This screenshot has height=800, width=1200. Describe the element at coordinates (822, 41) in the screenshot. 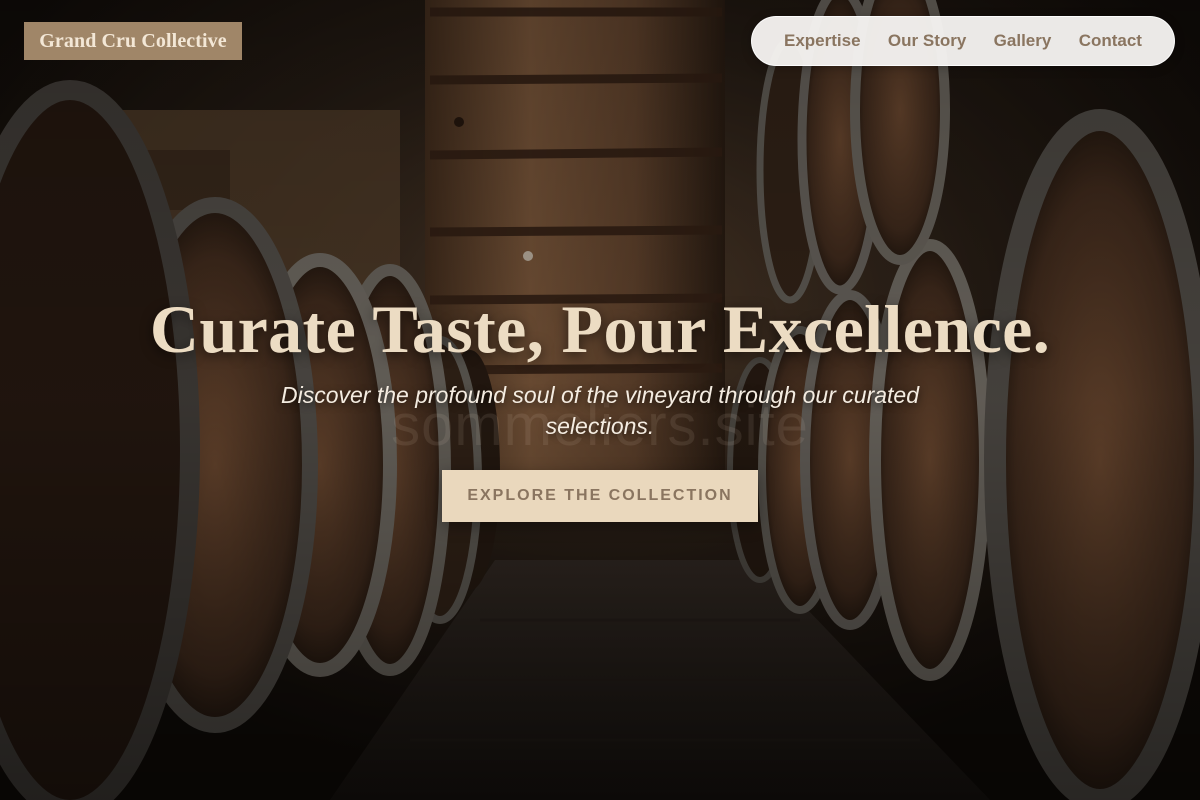

I see `nav-link-expertise: Expertise` at that location.